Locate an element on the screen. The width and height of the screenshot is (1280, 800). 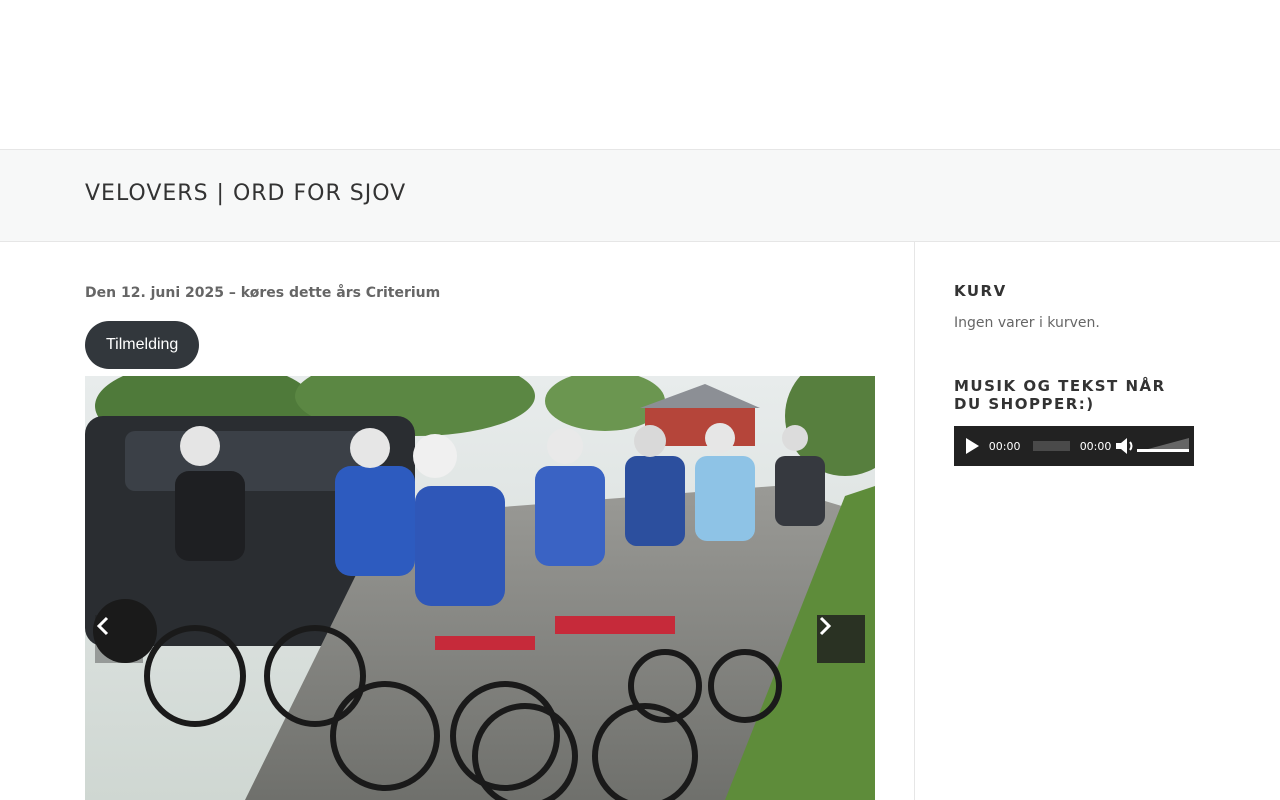
slider-next-button is located at coordinates (841, 639).